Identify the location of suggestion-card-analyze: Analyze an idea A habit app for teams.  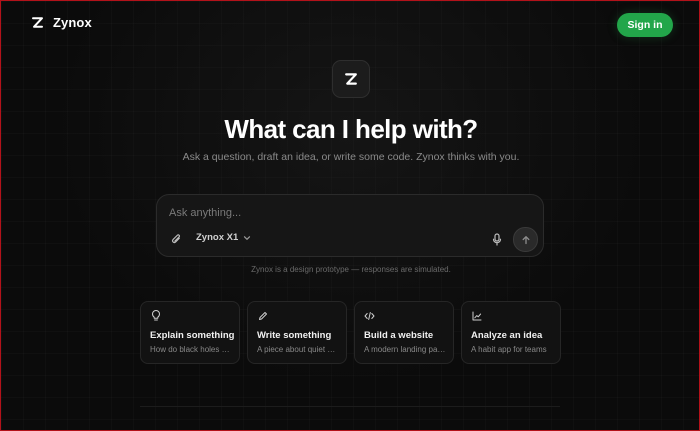
(511, 332).